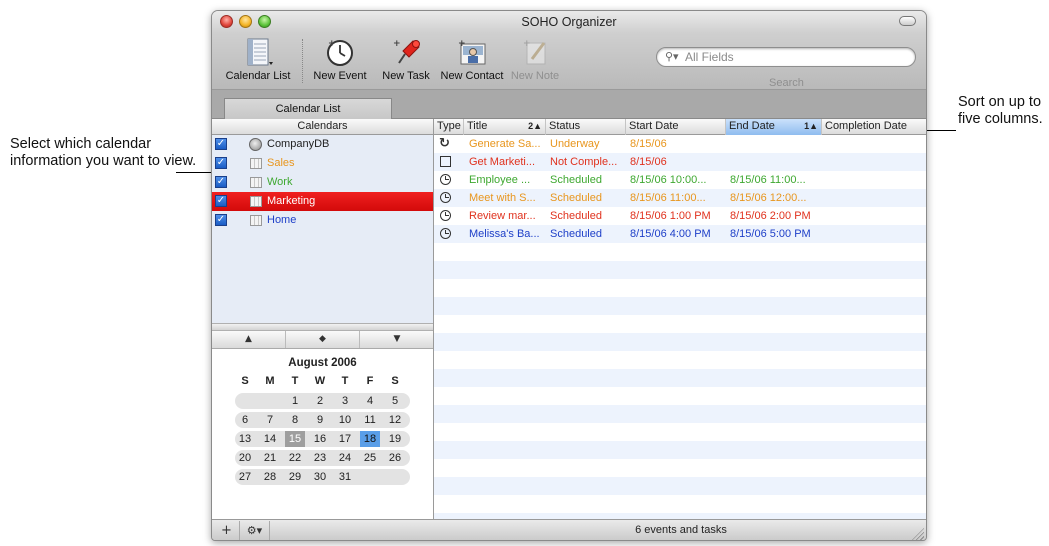 The image size is (1049, 546). Describe the element at coordinates (270, 381) in the screenshot. I see `weekday-header: M` at that location.